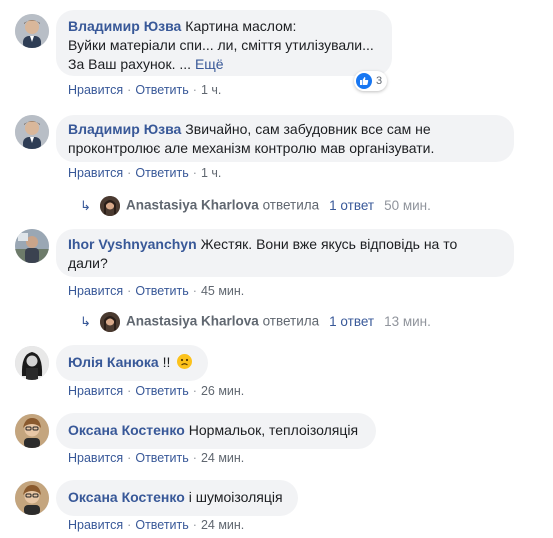  Describe the element at coordinates (241, 26) in the screenshot. I see `comment-text-line: Картина маслом:` at that location.